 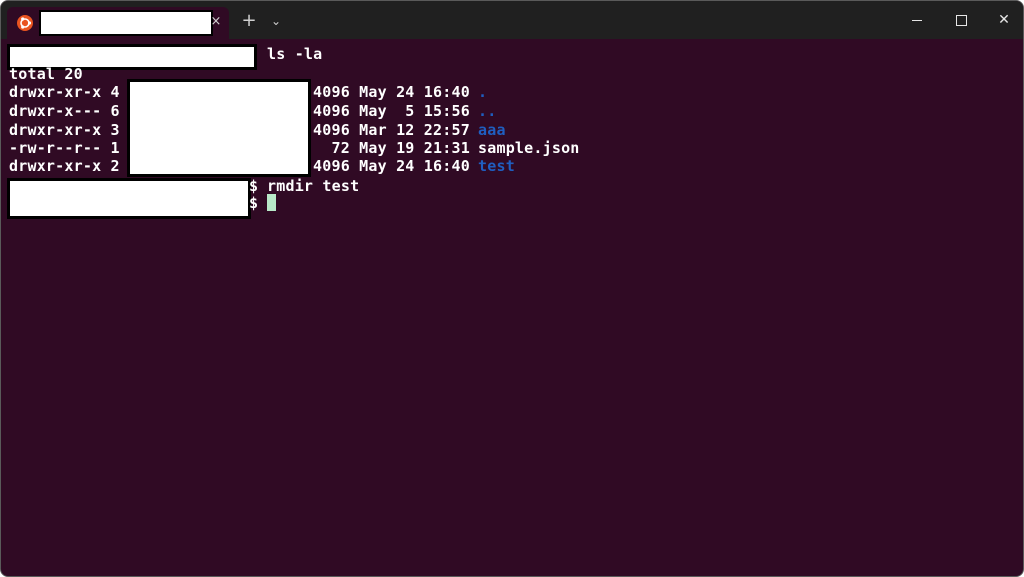 What do you see at coordinates (391, 92) in the screenshot?
I see `size-date-1: 4096 May 24 16:40` at bounding box center [391, 92].